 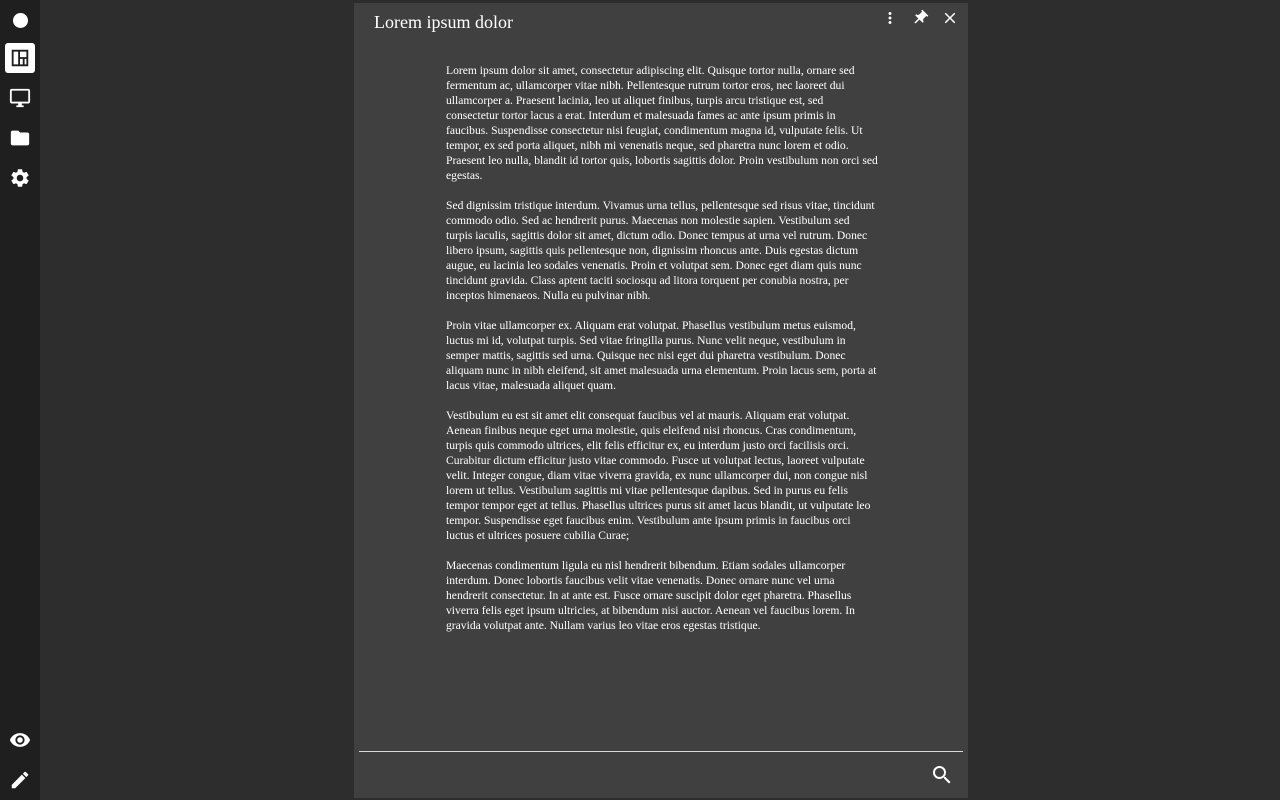 I want to click on pin-icon, so click(x=921, y=16).